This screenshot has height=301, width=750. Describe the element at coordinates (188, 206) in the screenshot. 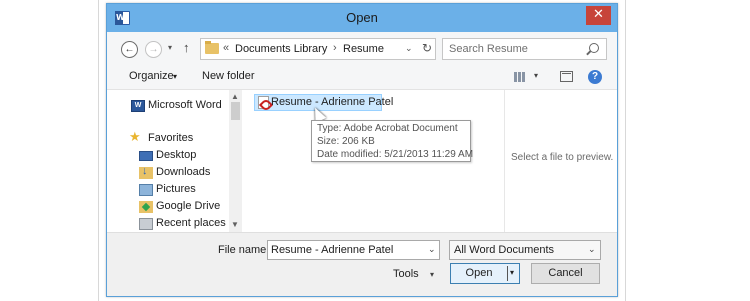

I see `nav-item-label: Google Drive` at that location.